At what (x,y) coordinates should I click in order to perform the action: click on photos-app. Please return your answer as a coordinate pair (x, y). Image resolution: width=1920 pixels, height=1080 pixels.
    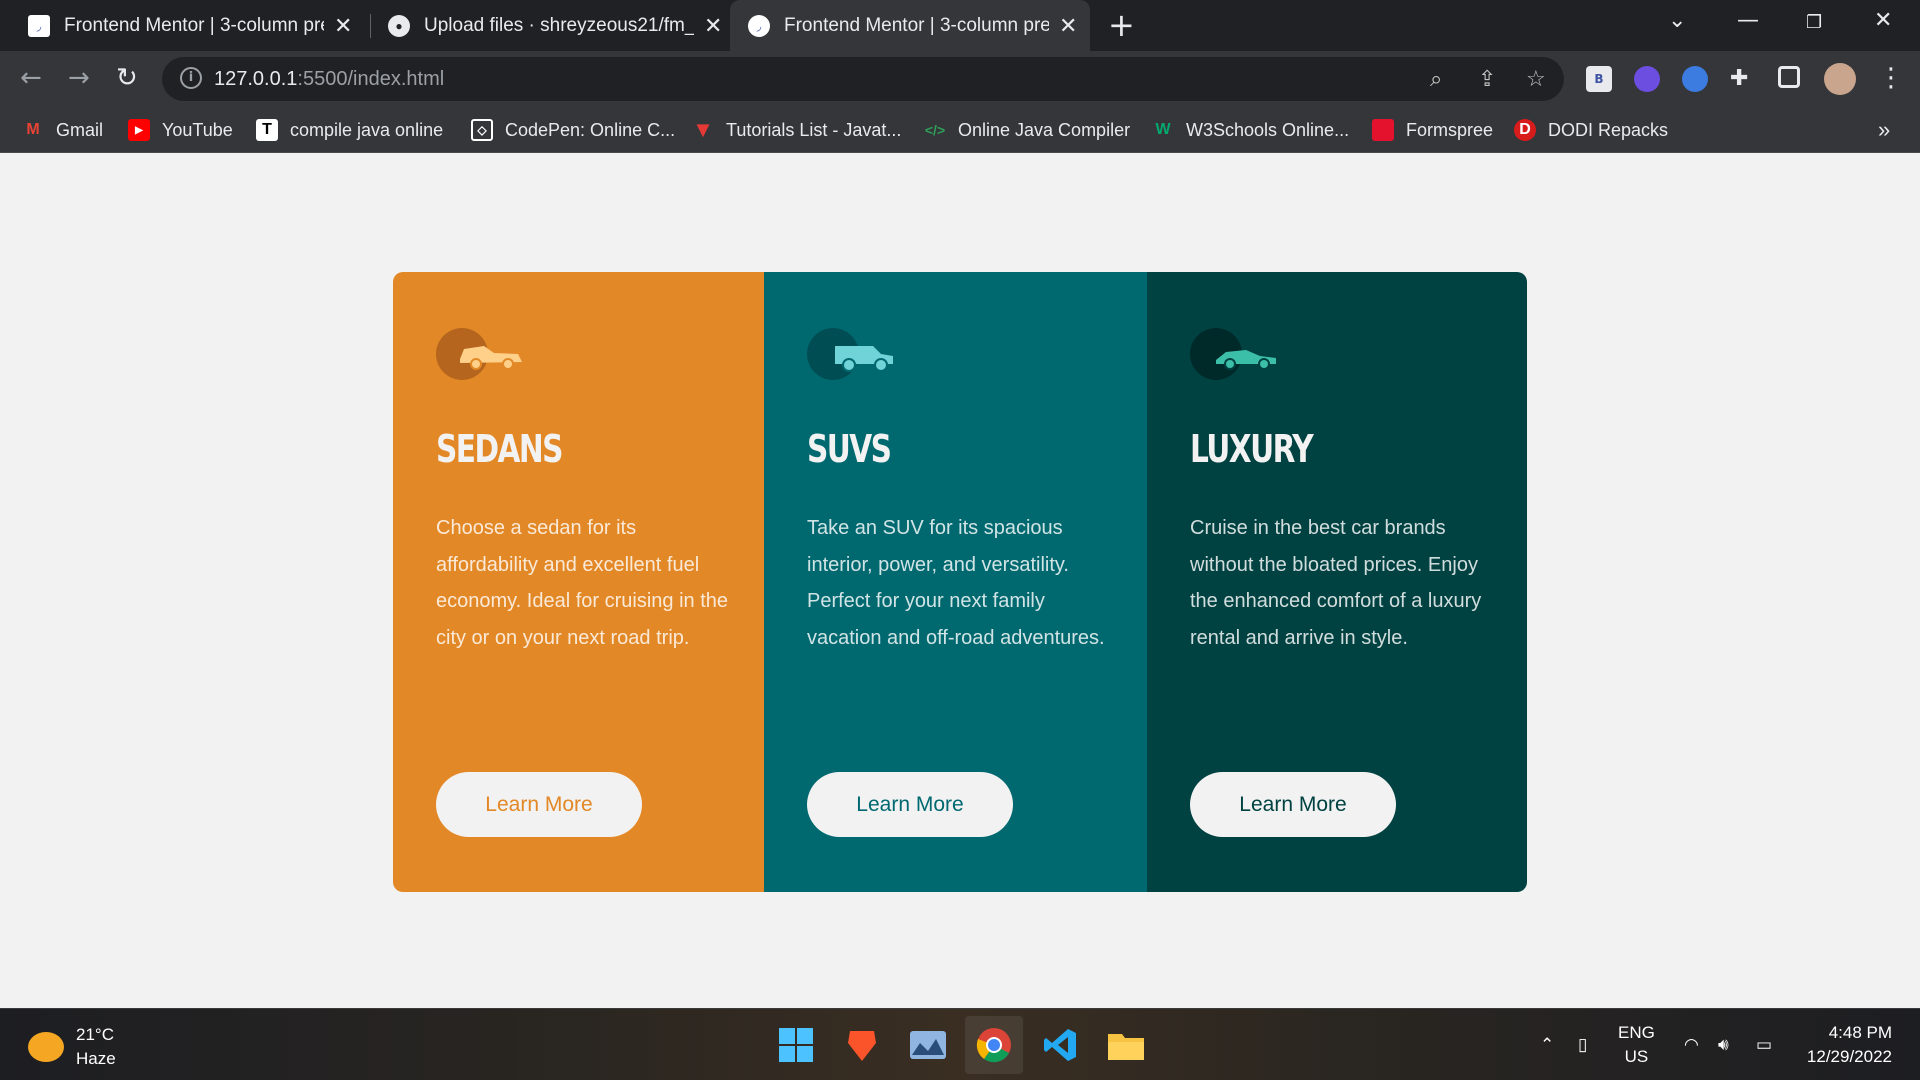
    Looking at the image, I should click on (928, 1045).